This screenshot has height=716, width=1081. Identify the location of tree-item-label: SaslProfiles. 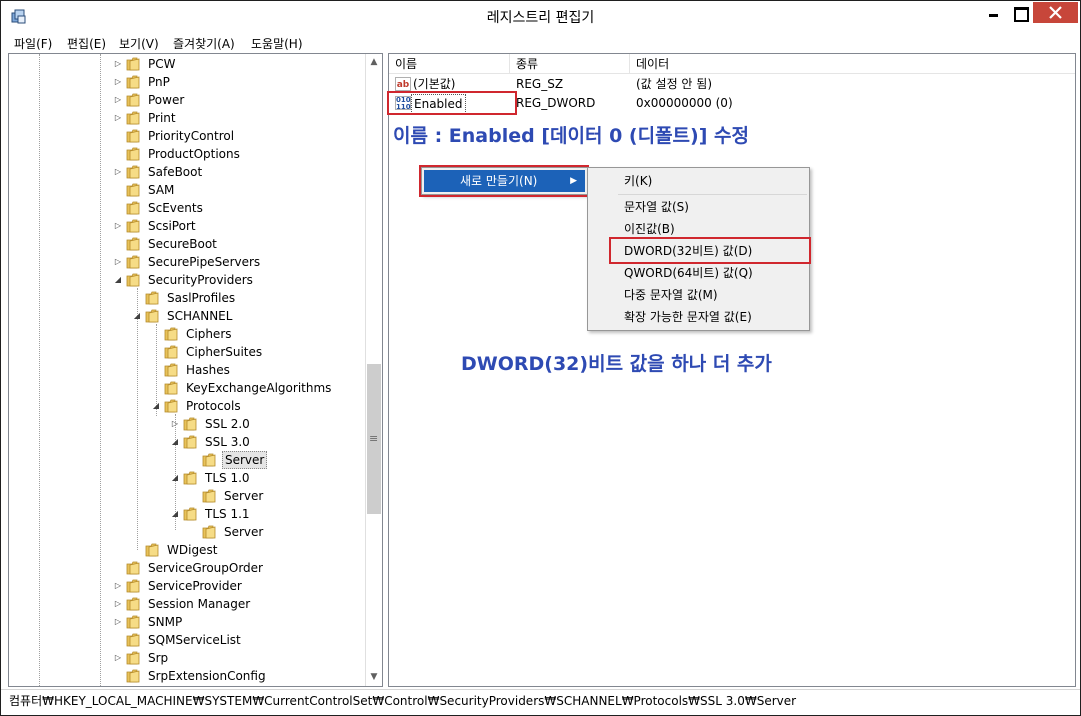
(201, 298).